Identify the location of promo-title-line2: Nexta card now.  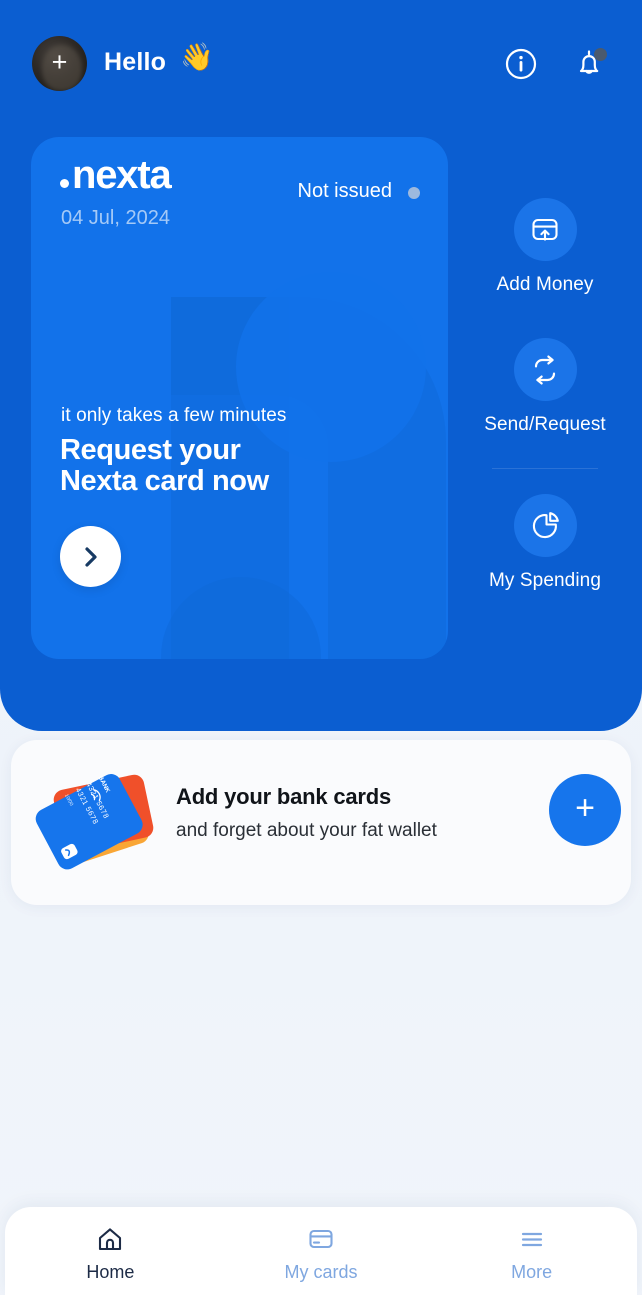
(164, 481).